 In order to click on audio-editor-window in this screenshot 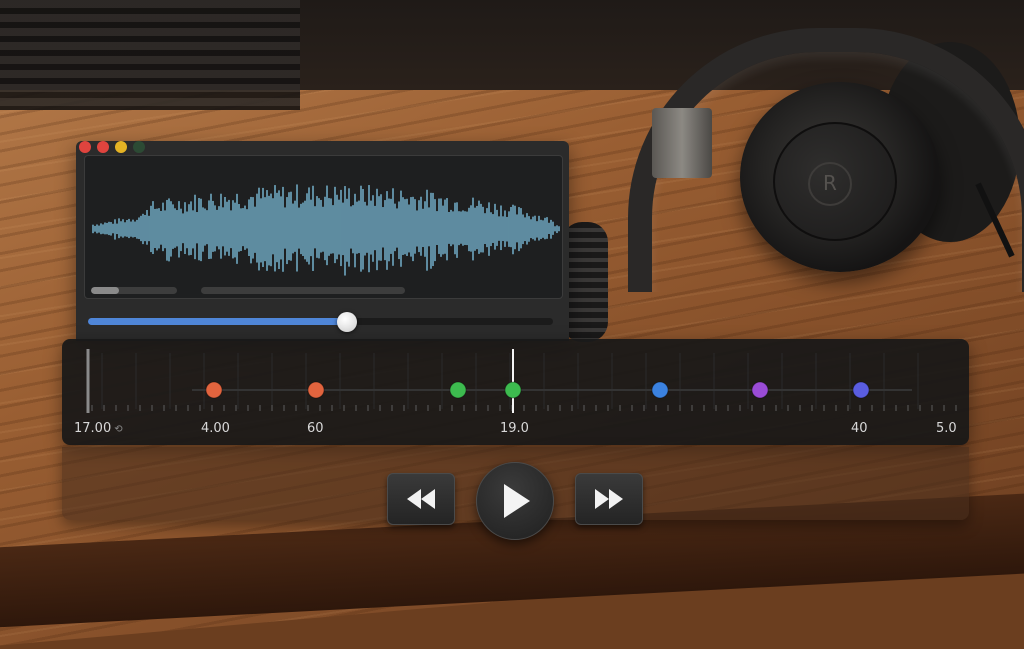, I will do `click(322, 241)`.